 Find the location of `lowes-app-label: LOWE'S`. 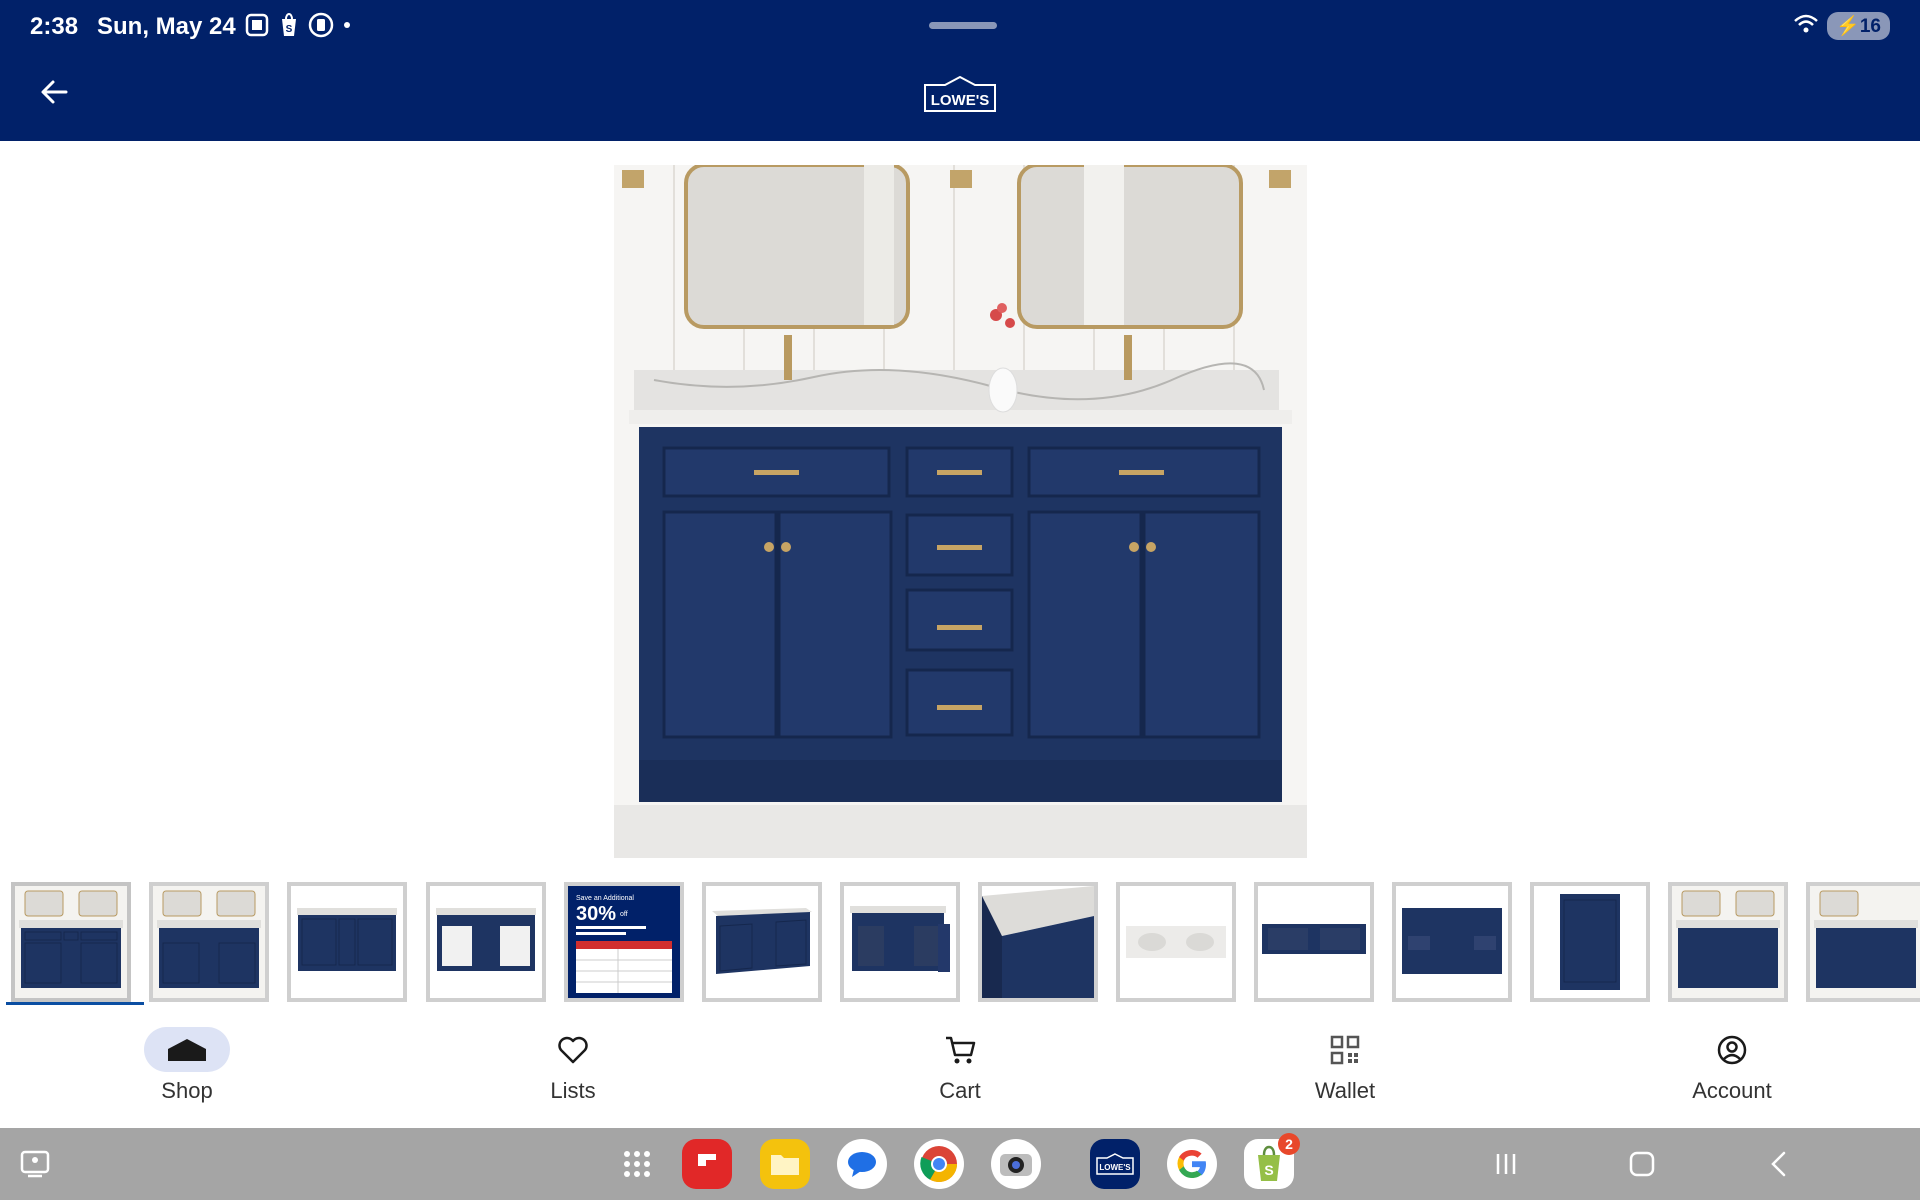

lowes-app-label: LOWE'S is located at coordinates (1115, 1167).